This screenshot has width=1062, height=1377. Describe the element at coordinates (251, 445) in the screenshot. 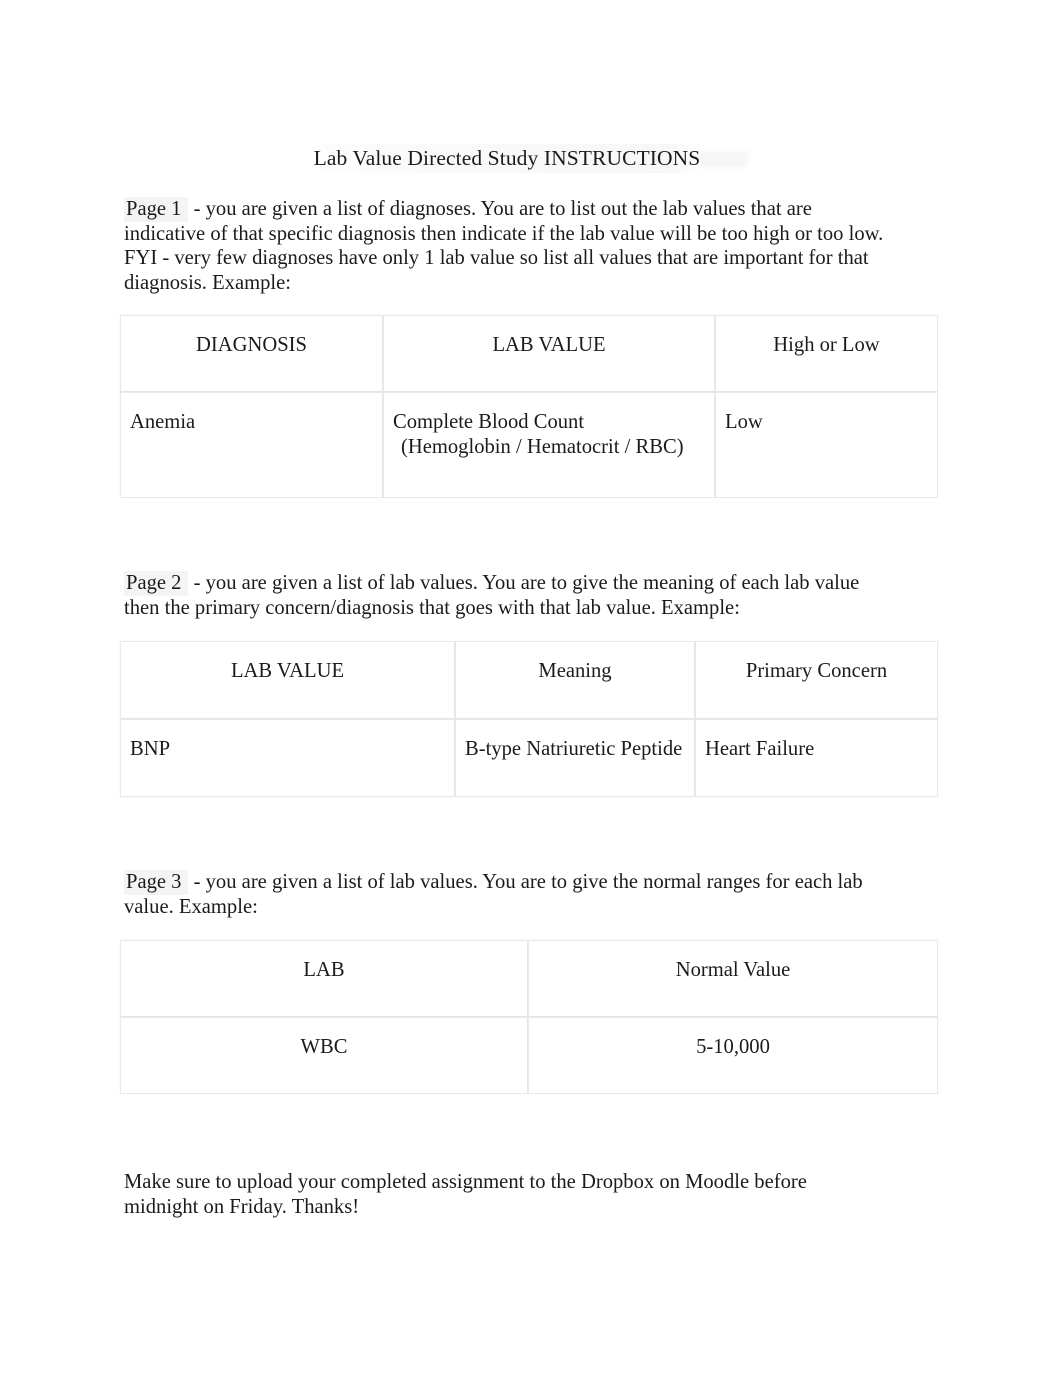

I see `table1-cell-diagnosis: Anemia` at that location.